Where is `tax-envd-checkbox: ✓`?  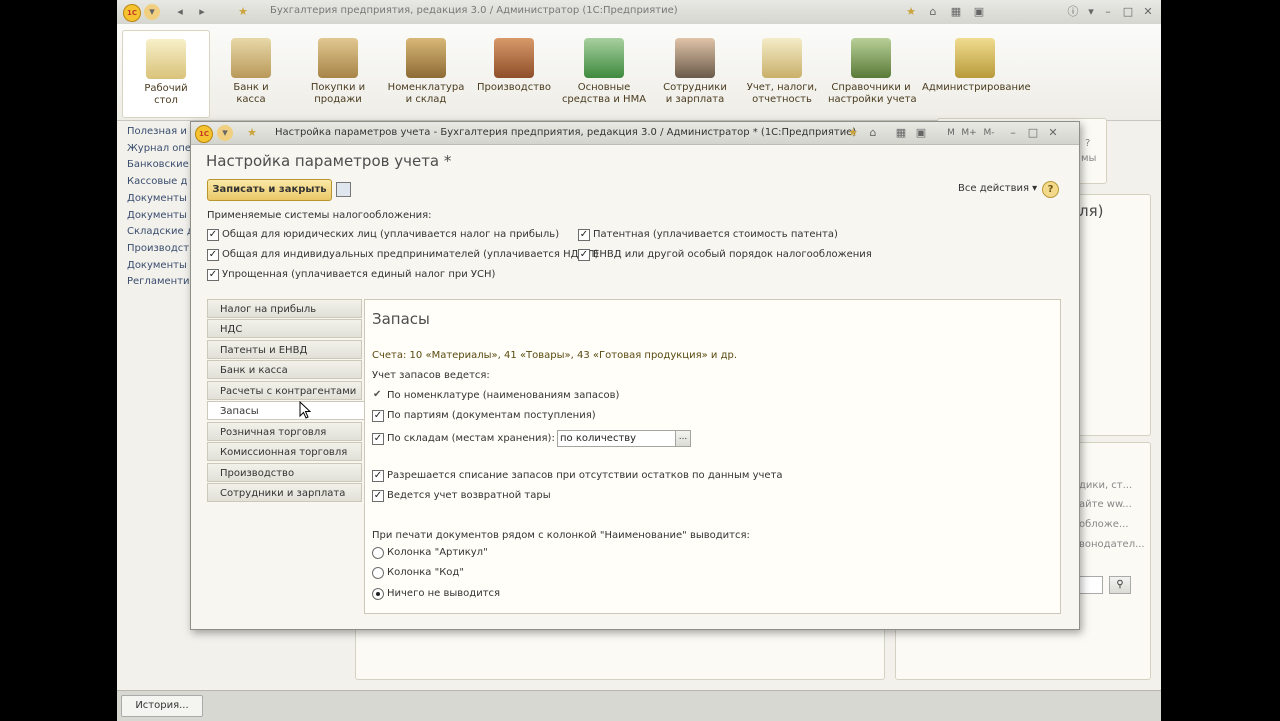
tax-envd-checkbox: ✓ is located at coordinates (584, 255).